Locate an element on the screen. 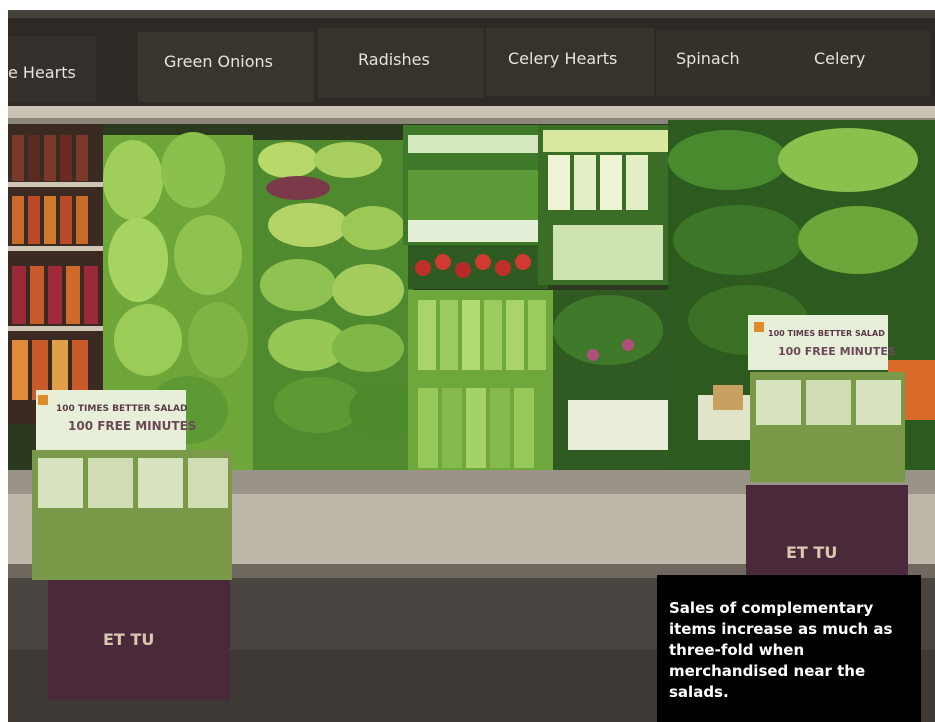  box-headline-right: 100 TIMES BETTER SALAD is located at coordinates (826, 333).